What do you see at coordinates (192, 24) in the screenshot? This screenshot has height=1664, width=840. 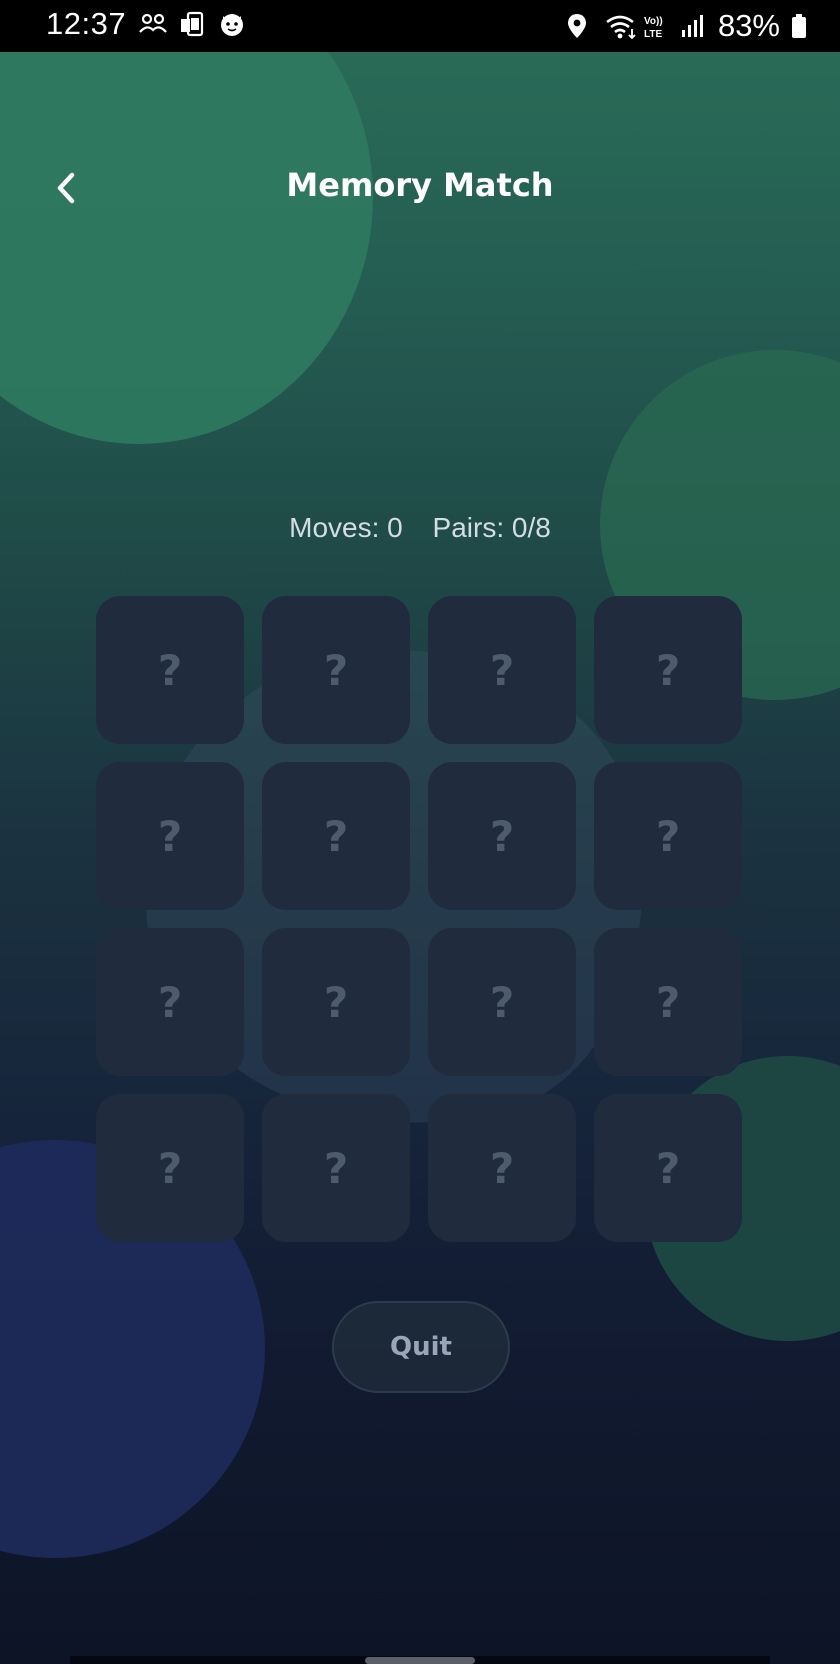 I see `device-sync-icon` at bounding box center [192, 24].